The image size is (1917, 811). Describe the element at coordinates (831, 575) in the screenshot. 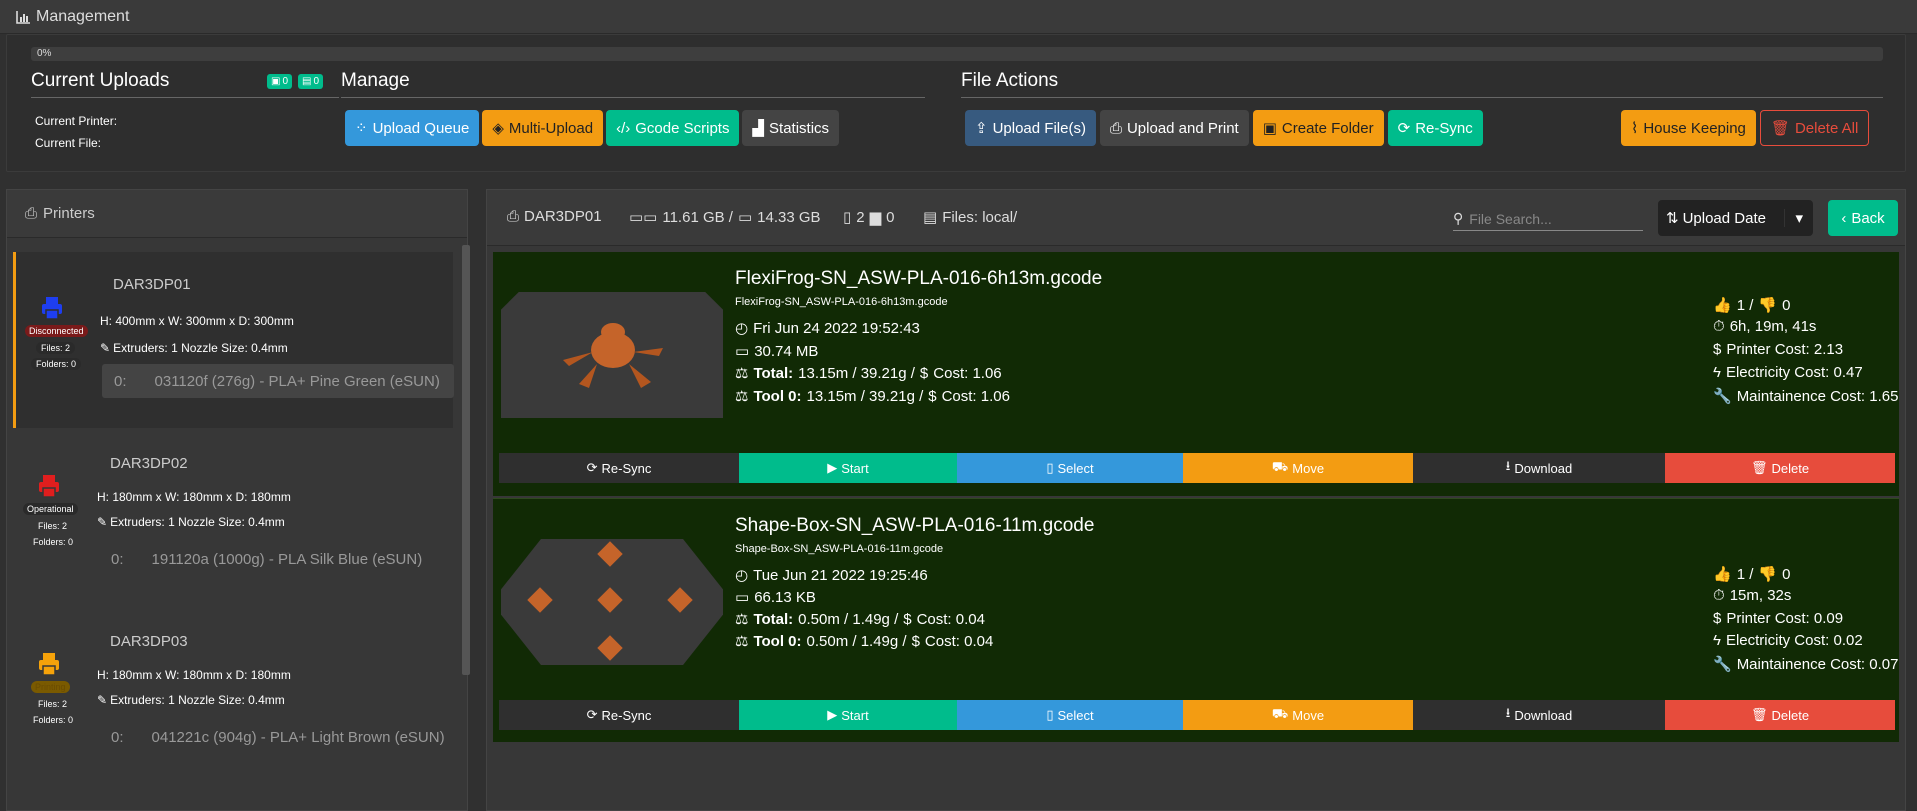

I see `upload-date: ◴ Tue Jun 21 2022 19:25:46` at that location.